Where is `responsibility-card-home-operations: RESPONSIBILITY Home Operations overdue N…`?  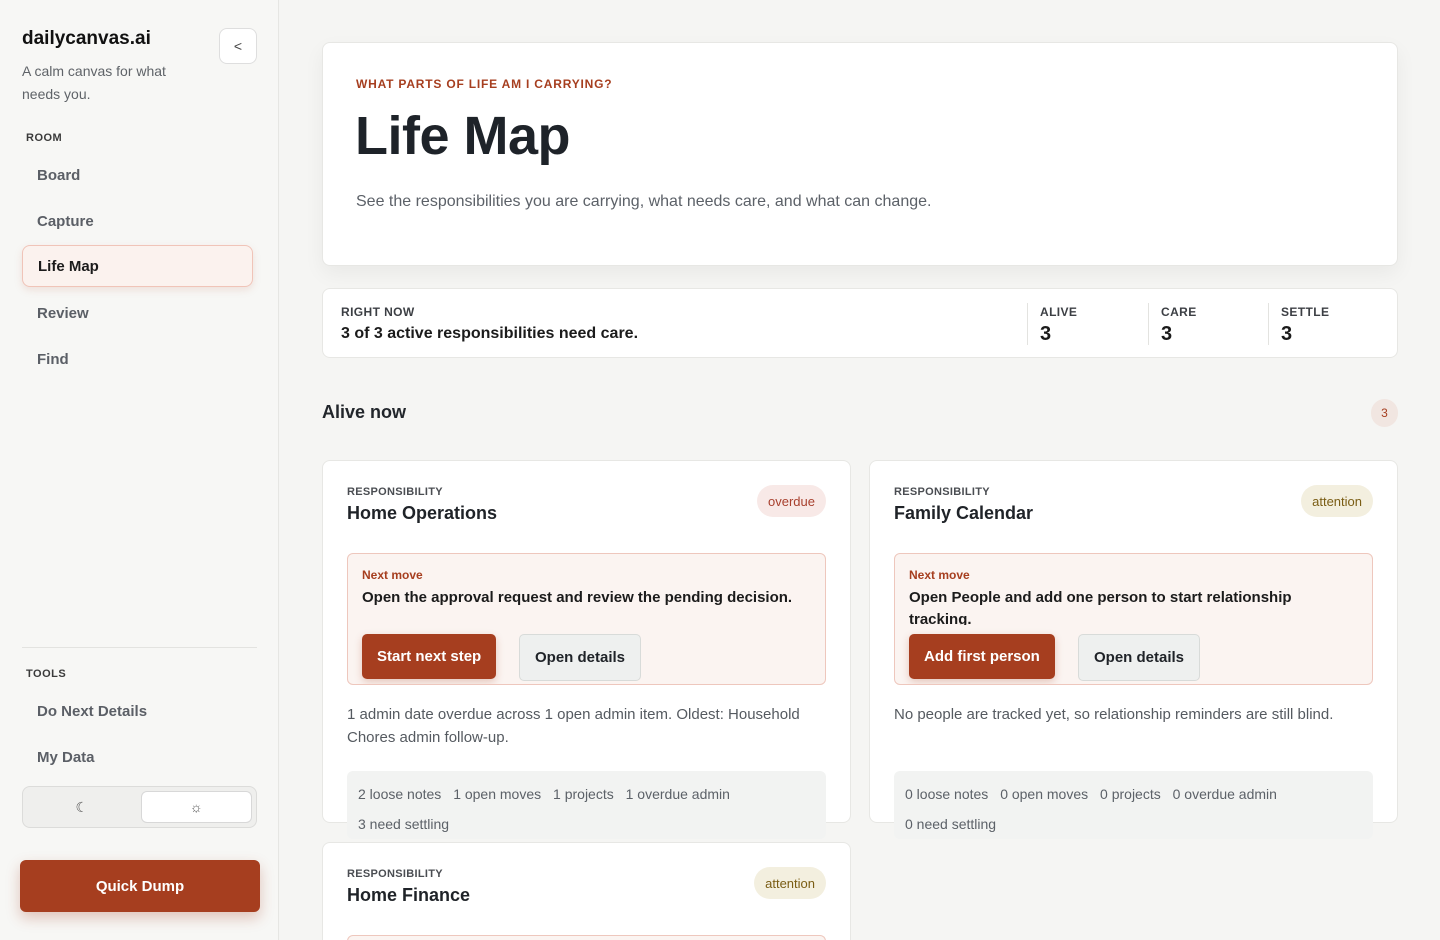 responsibility-card-home-operations: RESPONSIBILITY Home Operations overdue N… is located at coordinates (586, 649).